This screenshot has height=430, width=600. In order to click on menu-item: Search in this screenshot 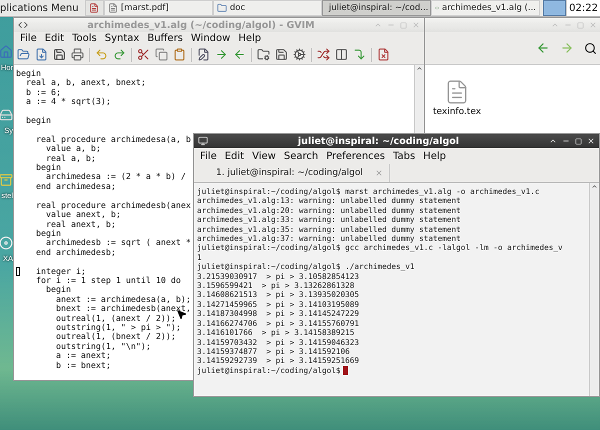, I will do `click(301, 156)`.